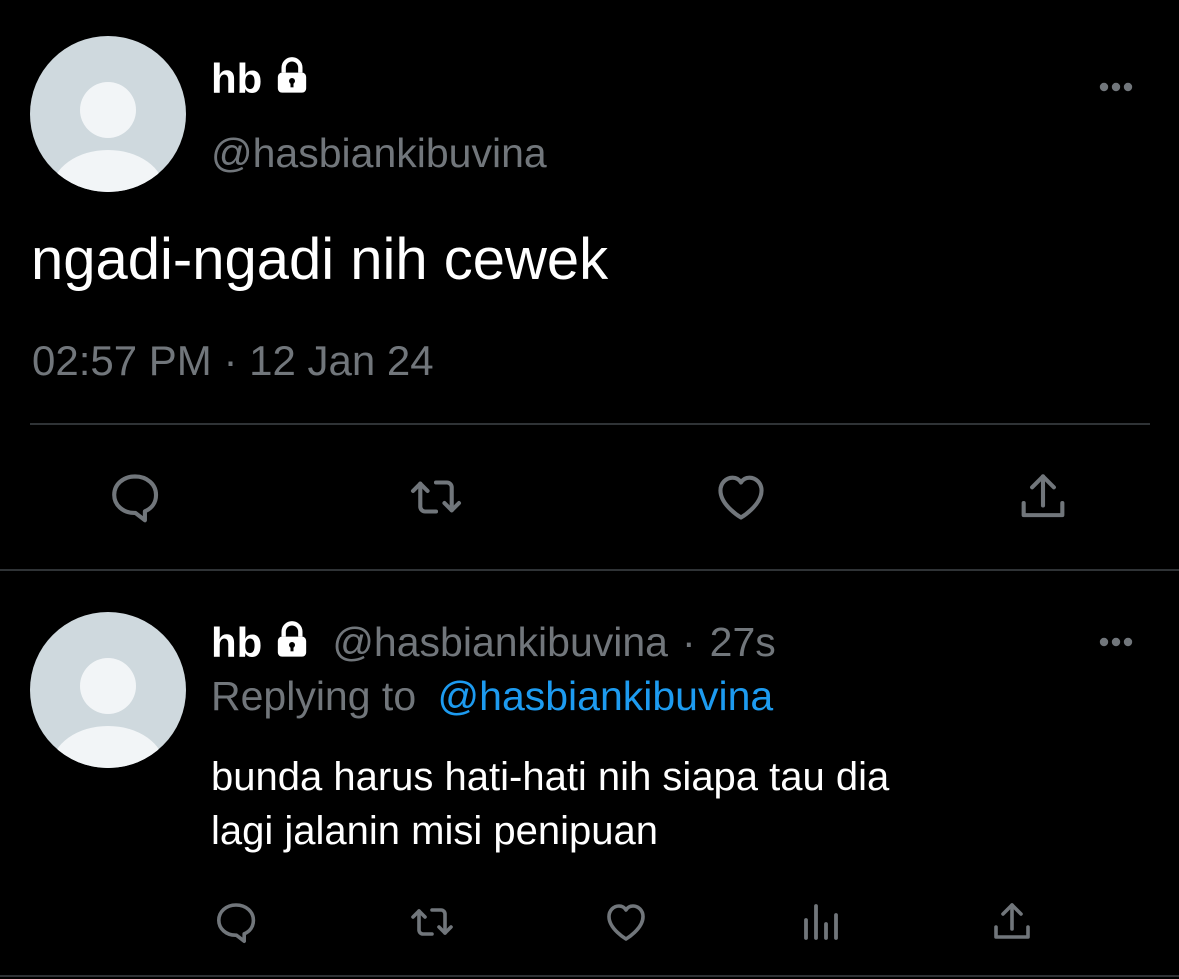  Describe the element at coordinates (550, 777) in the screenshot. I see `reply-text-line: bunda harus hati-hati nih siapa tau dia` at that location.